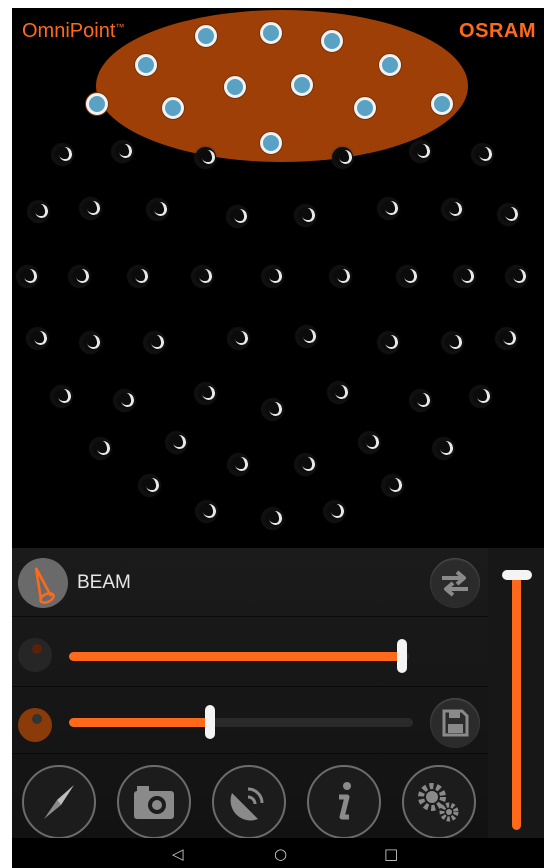 Image resolution: width=544 pixels, height=868 pixels. I want to click on slider-indicator-orange, so click(35, 725).